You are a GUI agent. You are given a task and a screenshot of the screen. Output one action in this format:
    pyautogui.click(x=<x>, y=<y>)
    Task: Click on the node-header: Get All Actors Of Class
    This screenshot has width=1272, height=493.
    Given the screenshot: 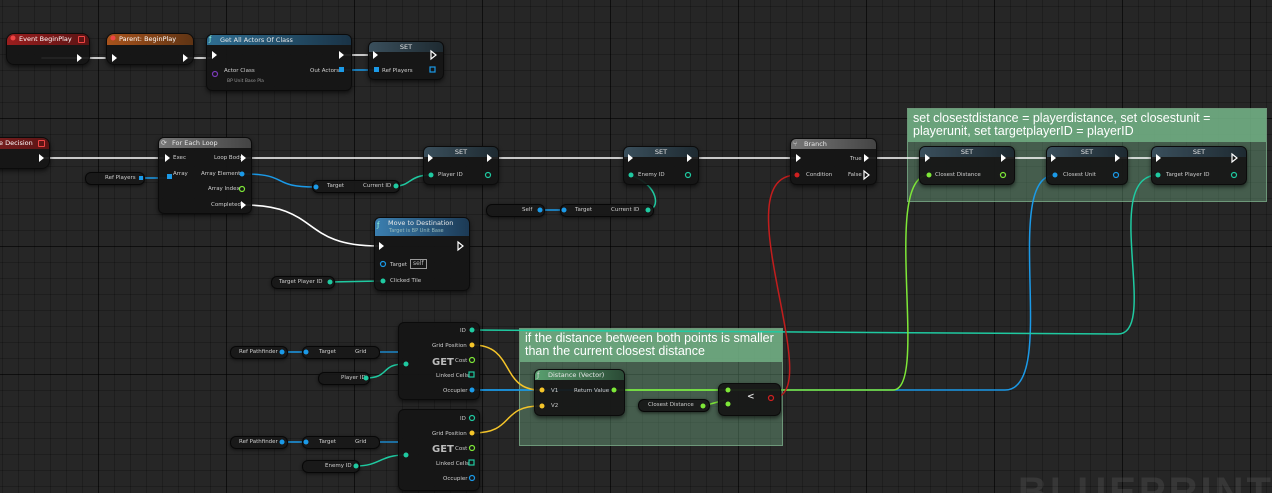 What is the action you would take?
    pyautogui.click(x=279, y=40)
    